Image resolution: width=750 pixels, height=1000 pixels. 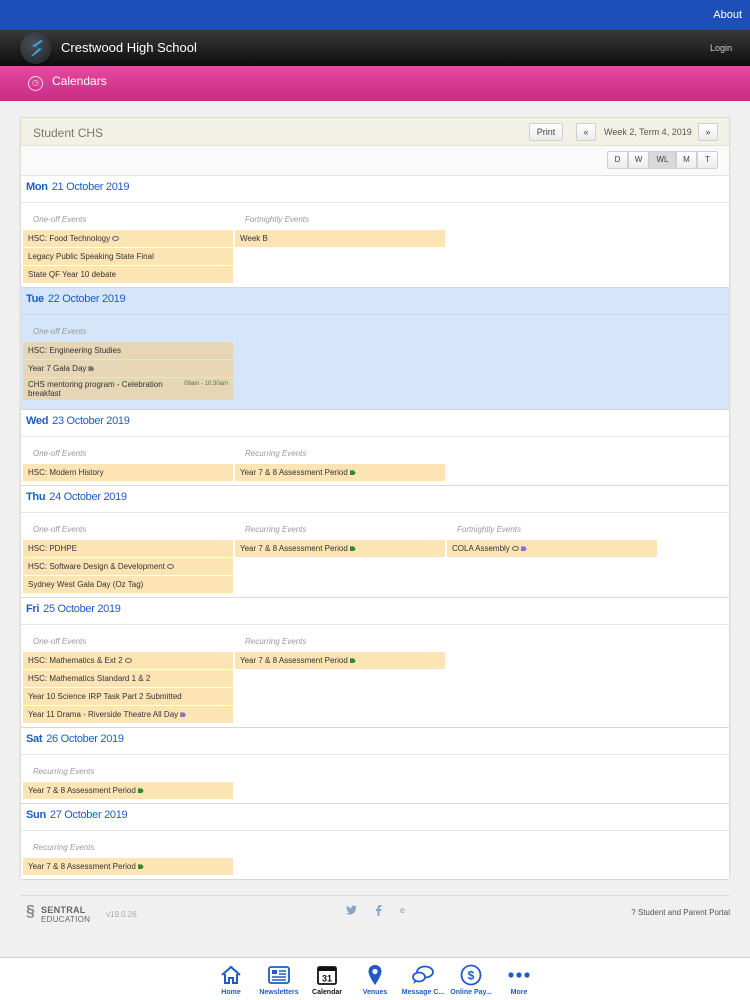 I want to click on event-title: HSC: Food Technology, so click(x=69, y=238).